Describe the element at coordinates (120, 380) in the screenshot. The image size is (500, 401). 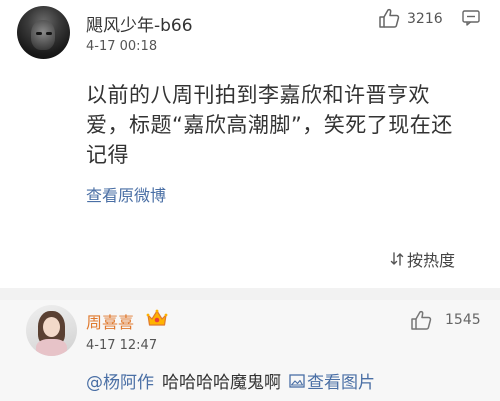
I see `mention-link: @杨阿作` at that location.